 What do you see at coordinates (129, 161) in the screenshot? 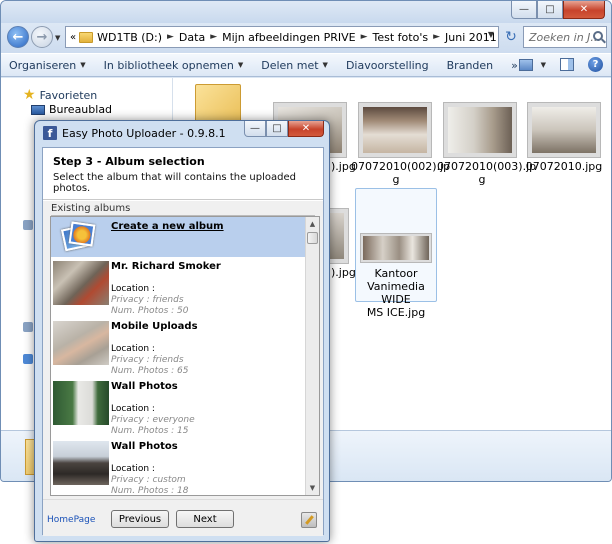
I see `step-title: Step 3 - Album selection` at bounding box center [129, 161].